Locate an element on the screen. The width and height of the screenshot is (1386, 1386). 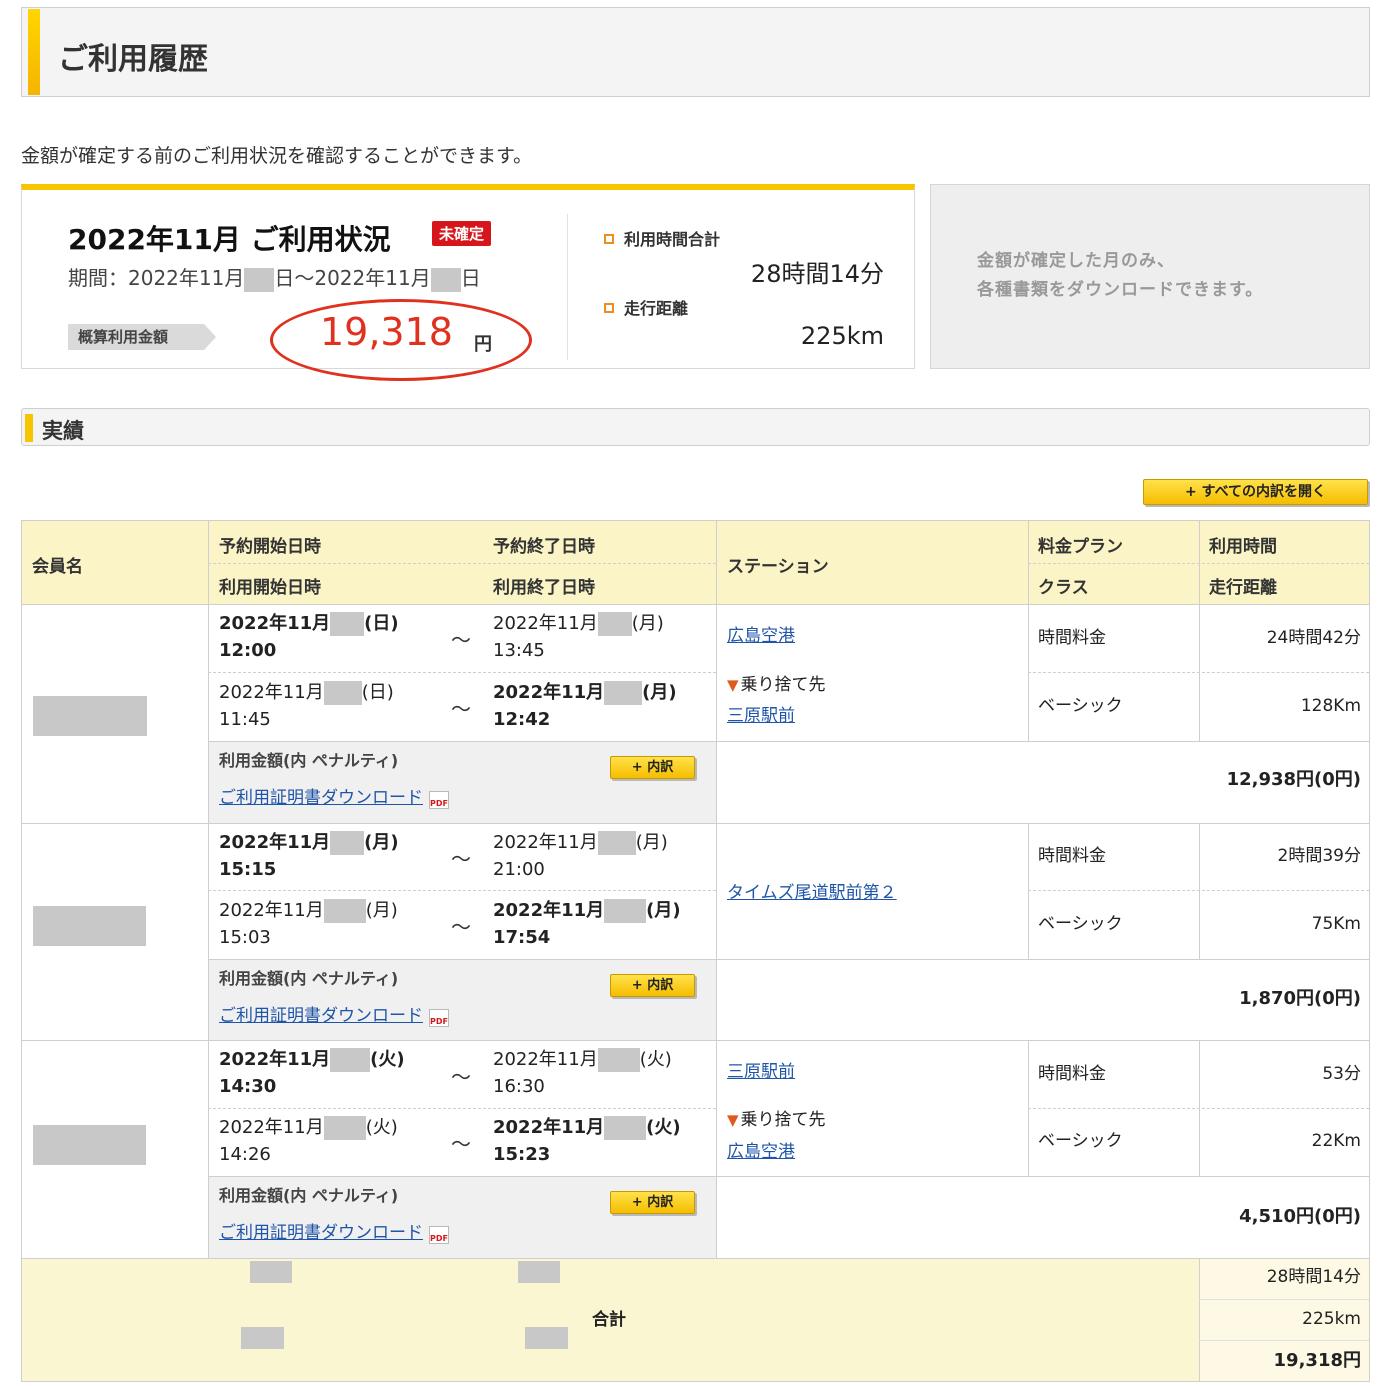
header-reserve-start: 予約開始日時 is located at coordinates (270, 547).